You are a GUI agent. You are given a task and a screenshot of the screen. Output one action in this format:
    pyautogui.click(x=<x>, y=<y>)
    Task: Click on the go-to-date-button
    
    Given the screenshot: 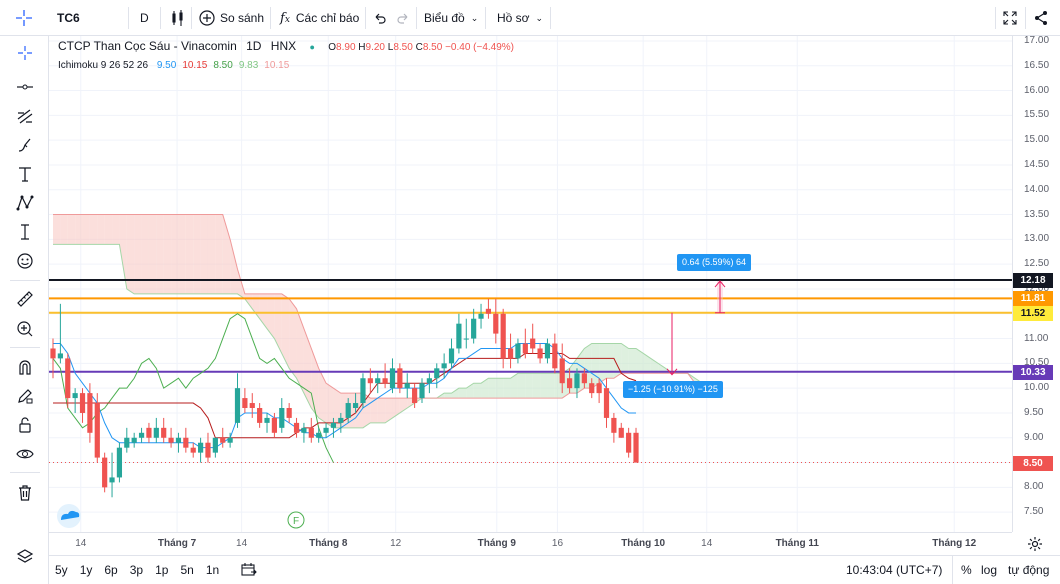 What is the action you would take?
    pyautogui.click(x=249, y=570)
    